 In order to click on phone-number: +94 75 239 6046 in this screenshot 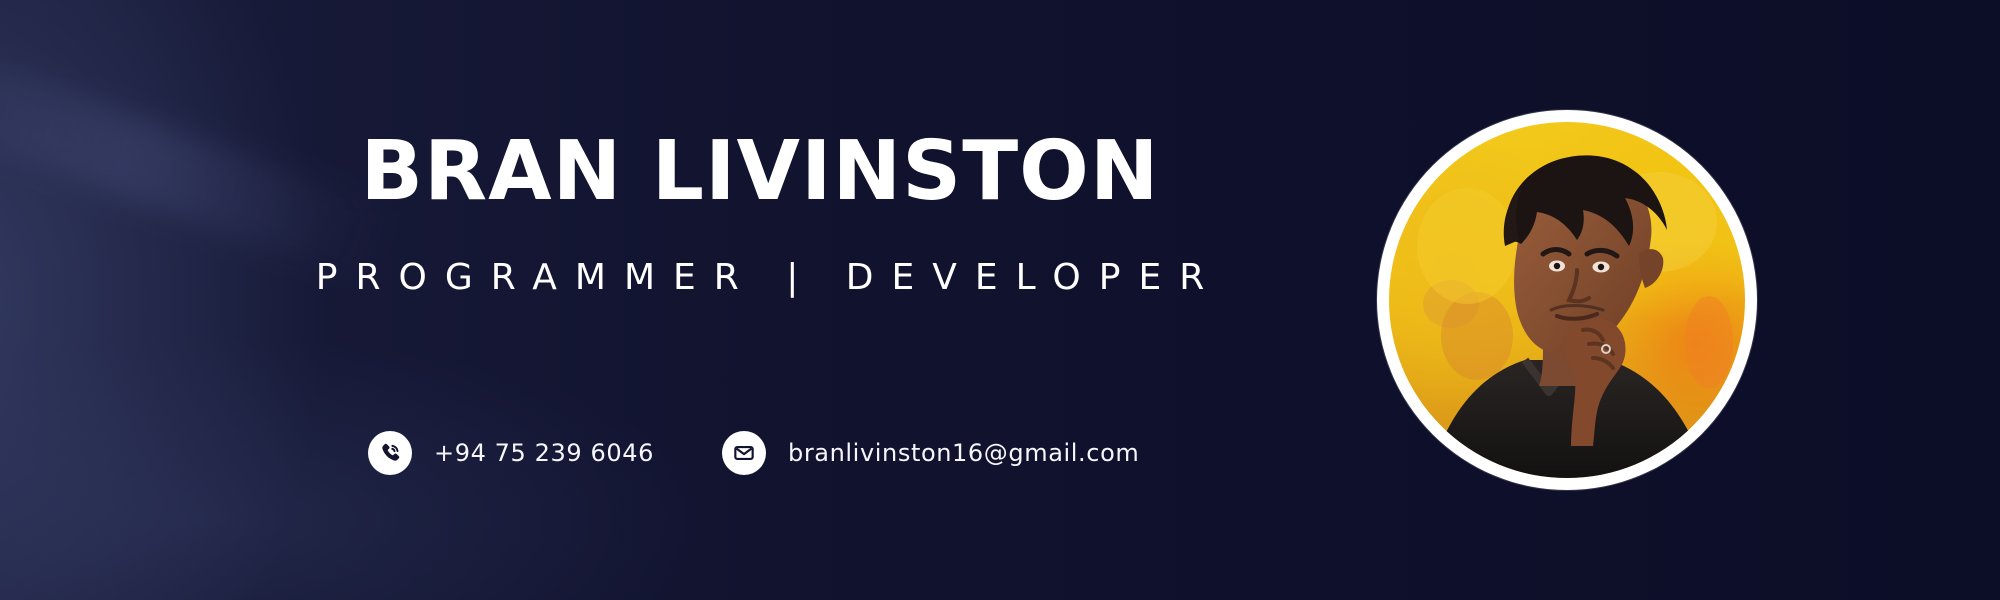, I will do `click(544, 453)`.